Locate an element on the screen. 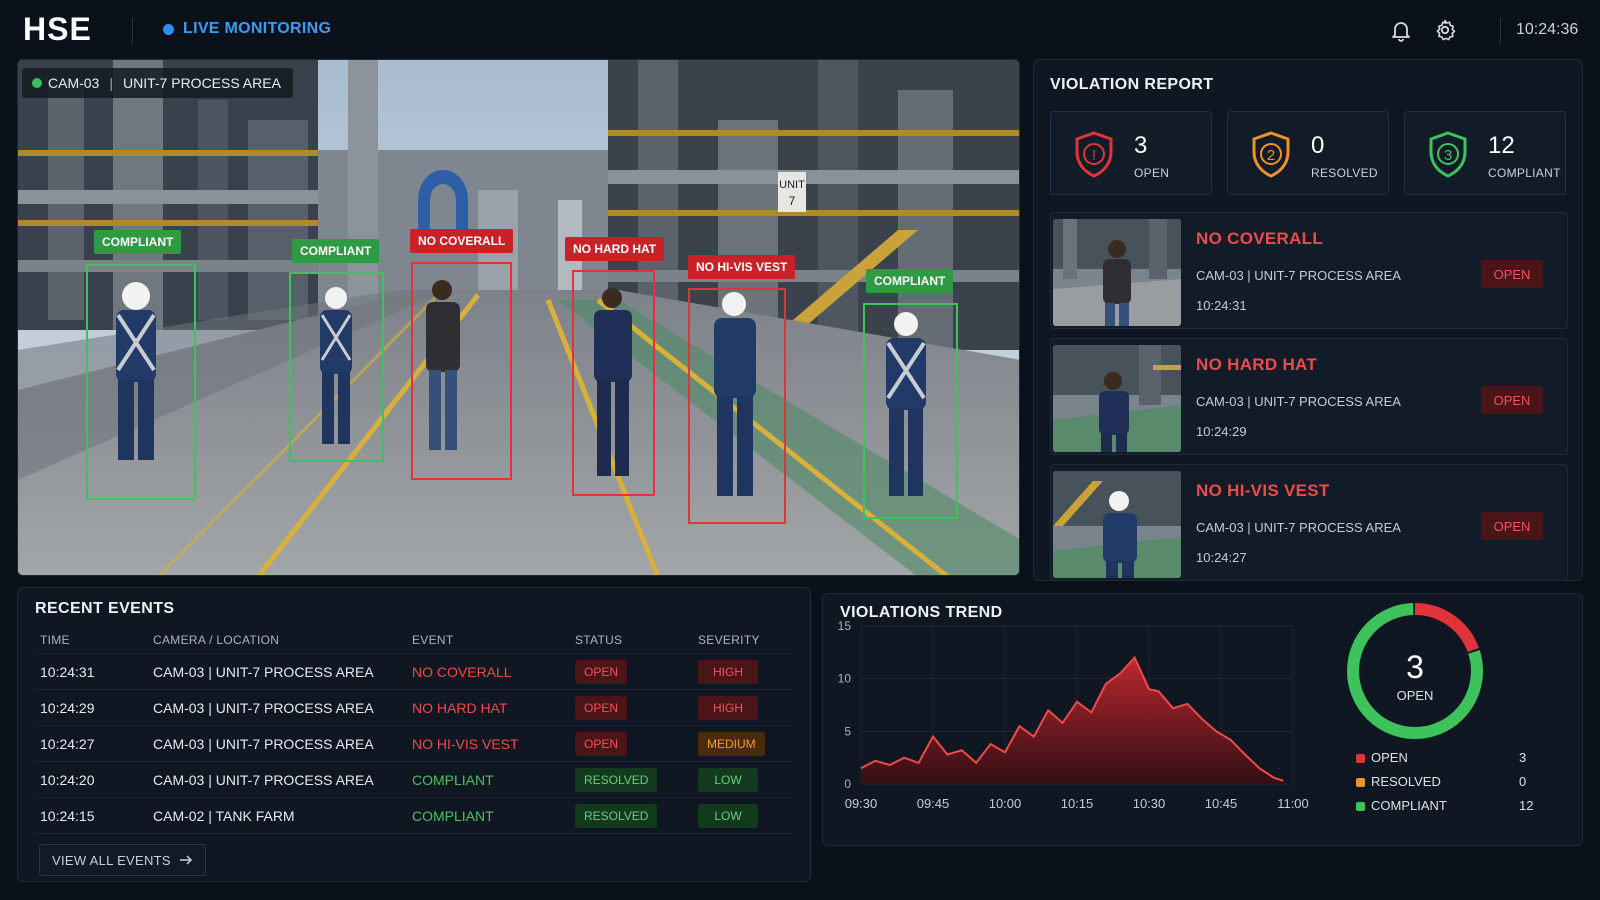 Image resolution: width=1600 pixels, height=900 pixels. shield-resolved-icon: 2 is located at coordinates (1271, 154).